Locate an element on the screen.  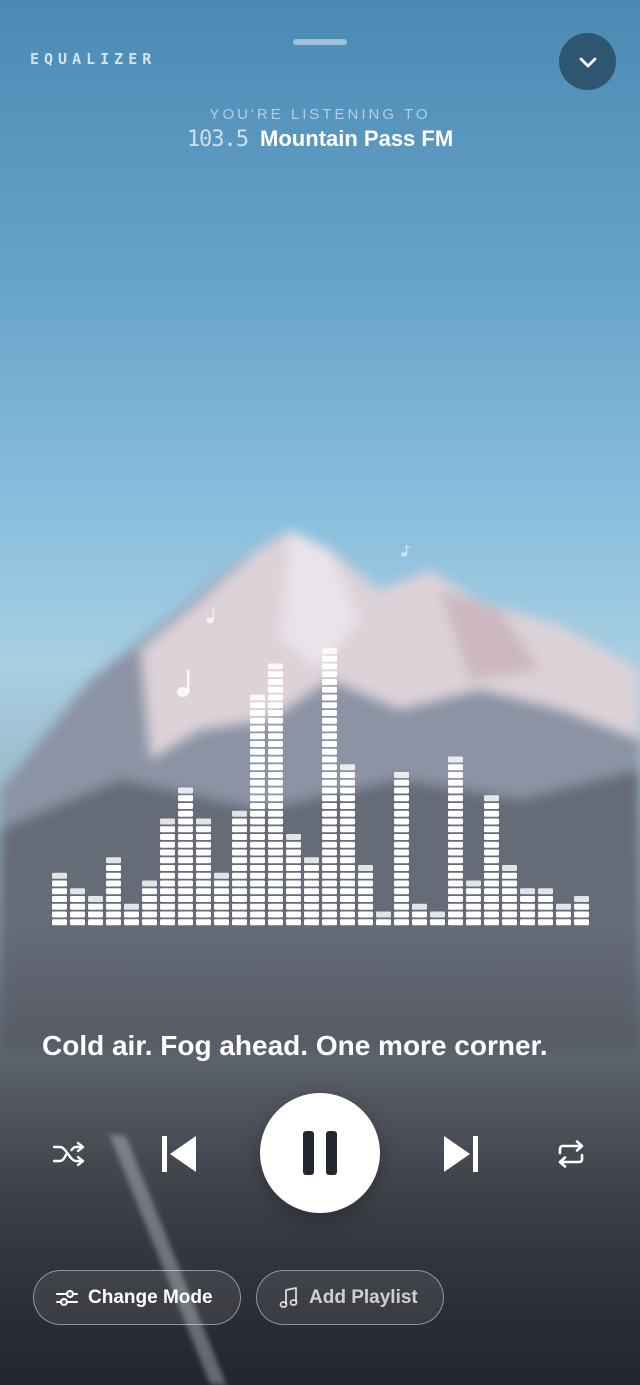
pause-icon is located at coordinates (320, 1153).